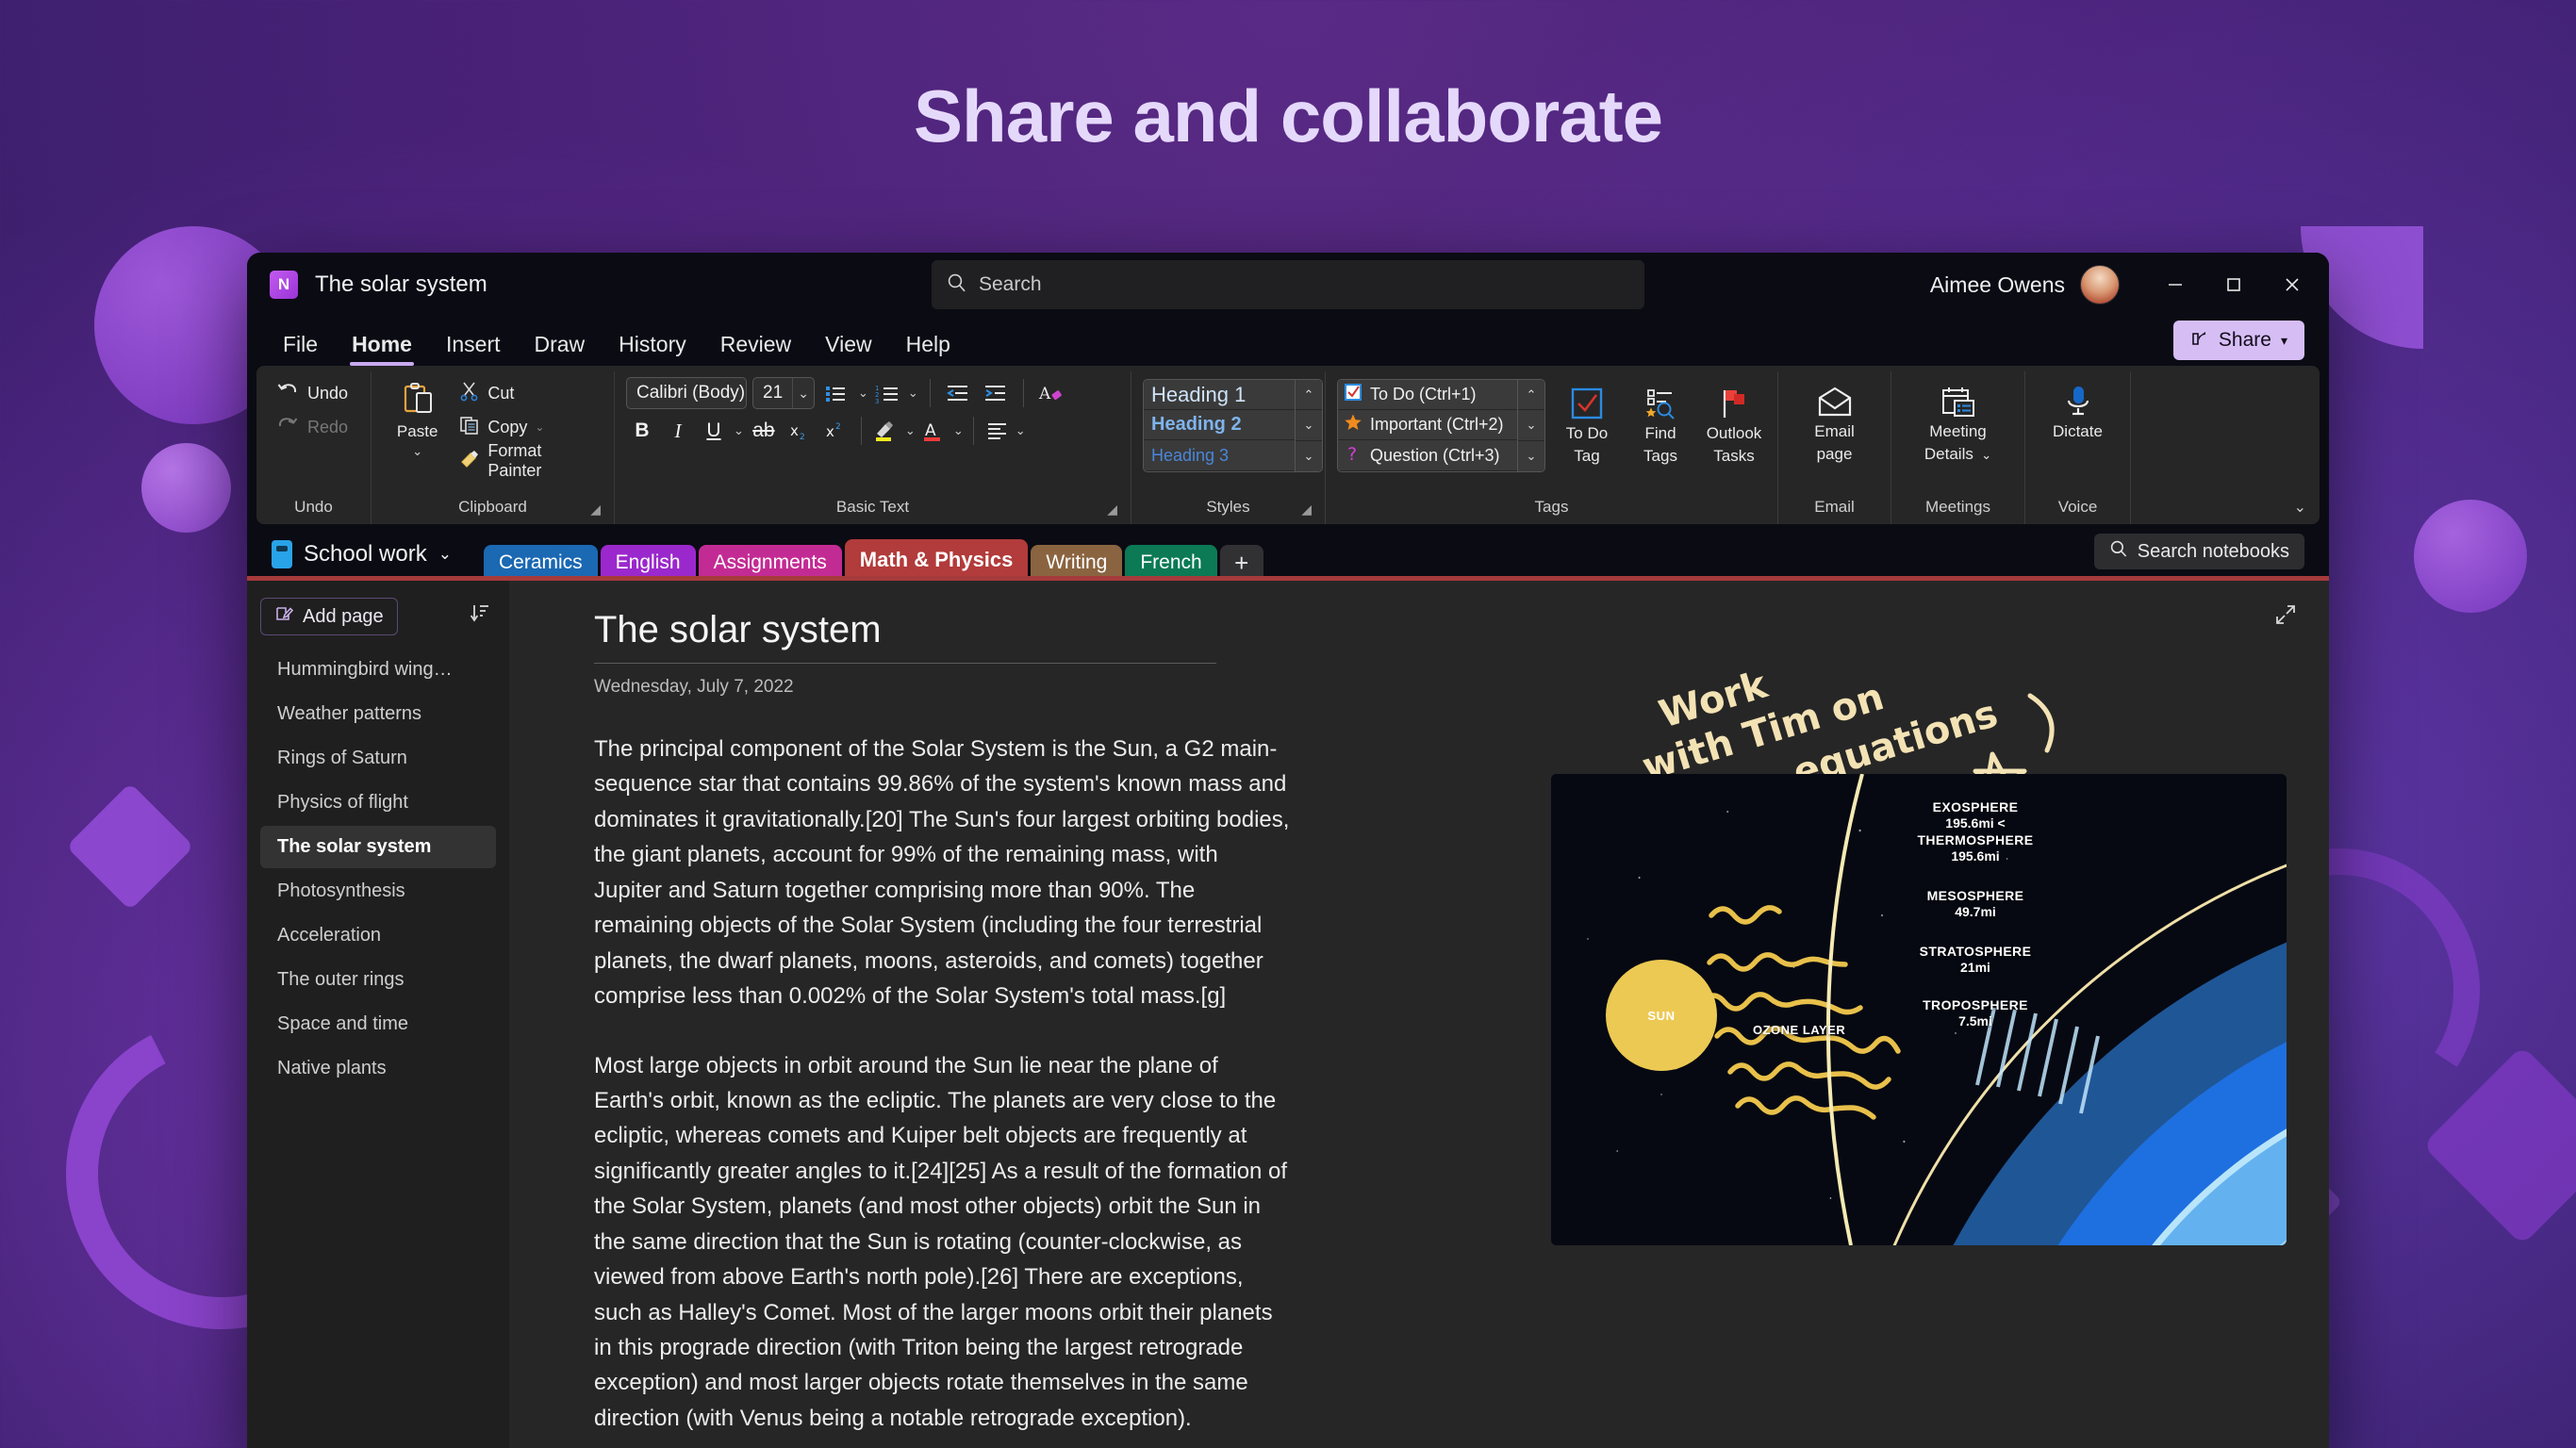 The image size is (2576, 1448). What do you see at coordinates (2292, 284) in the screenshot?
I see `close-button` at bounding box center [2292, 284].